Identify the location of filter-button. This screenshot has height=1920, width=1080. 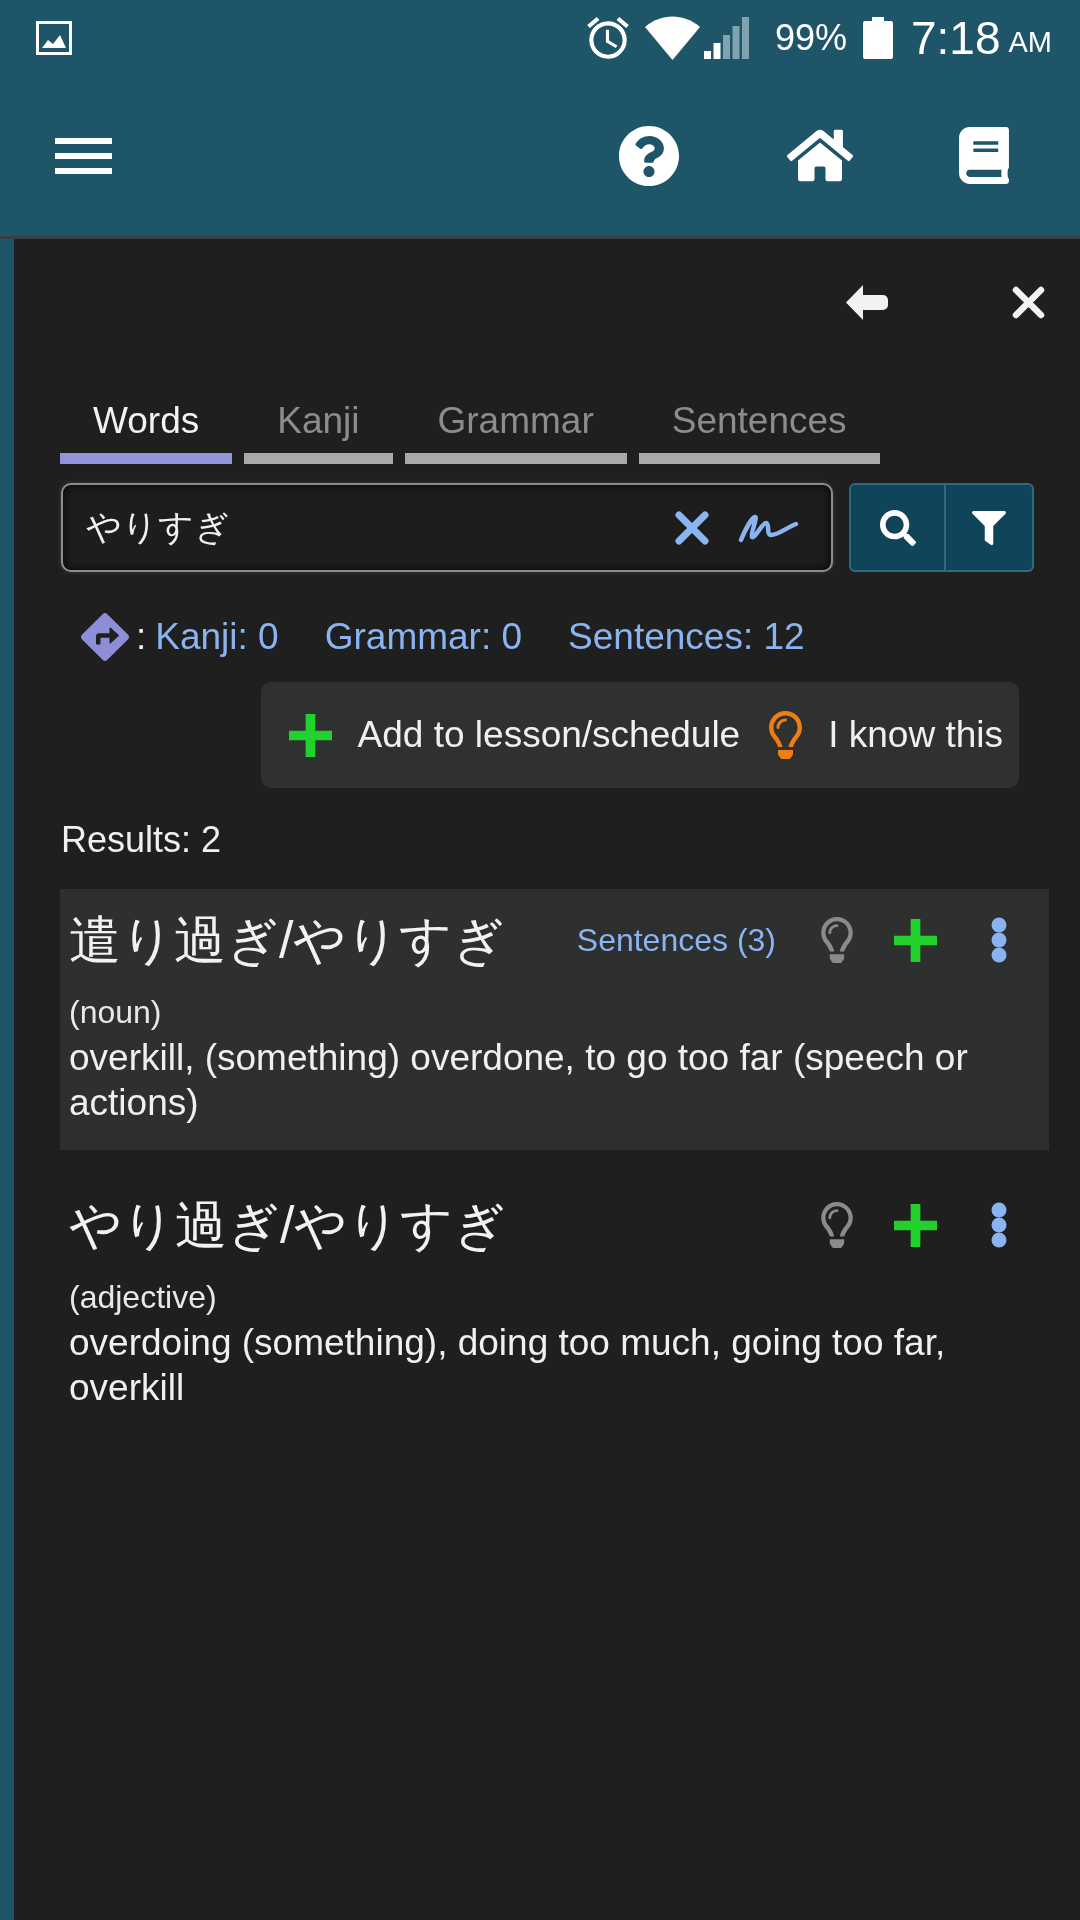
(990, 527).